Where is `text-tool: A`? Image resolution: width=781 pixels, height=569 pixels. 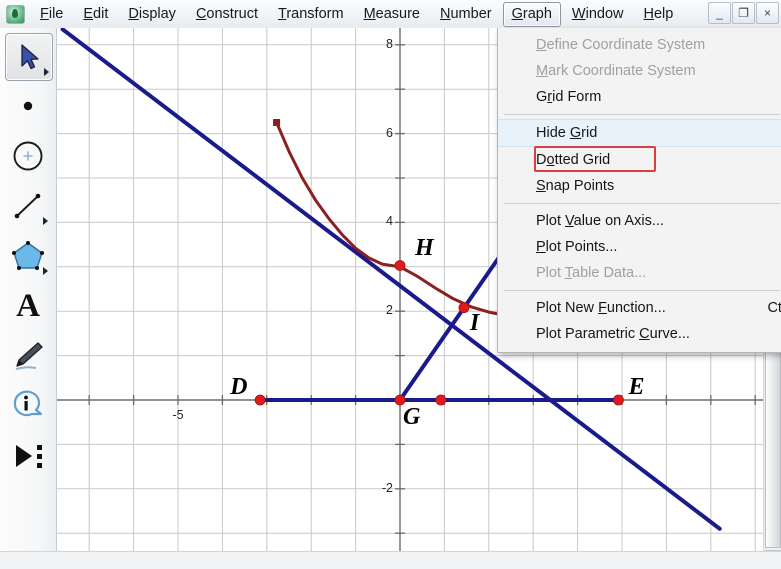 text-tool: A is located at coordinates (28, 306).